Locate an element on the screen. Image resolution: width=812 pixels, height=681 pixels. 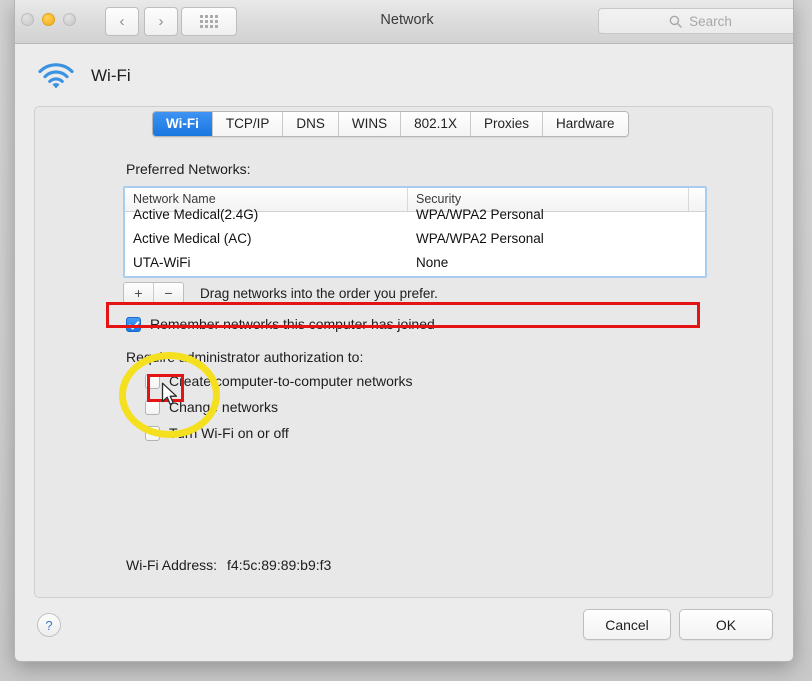
service-header: Wi-Fi is located at coordinates (84, 75).